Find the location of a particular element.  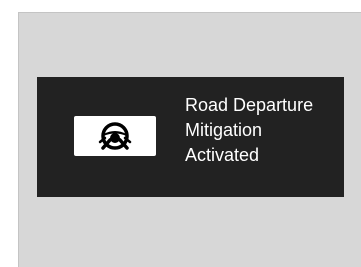

alert-message: Road Departure Mitigation Activated is located at coordinates (262, 130).